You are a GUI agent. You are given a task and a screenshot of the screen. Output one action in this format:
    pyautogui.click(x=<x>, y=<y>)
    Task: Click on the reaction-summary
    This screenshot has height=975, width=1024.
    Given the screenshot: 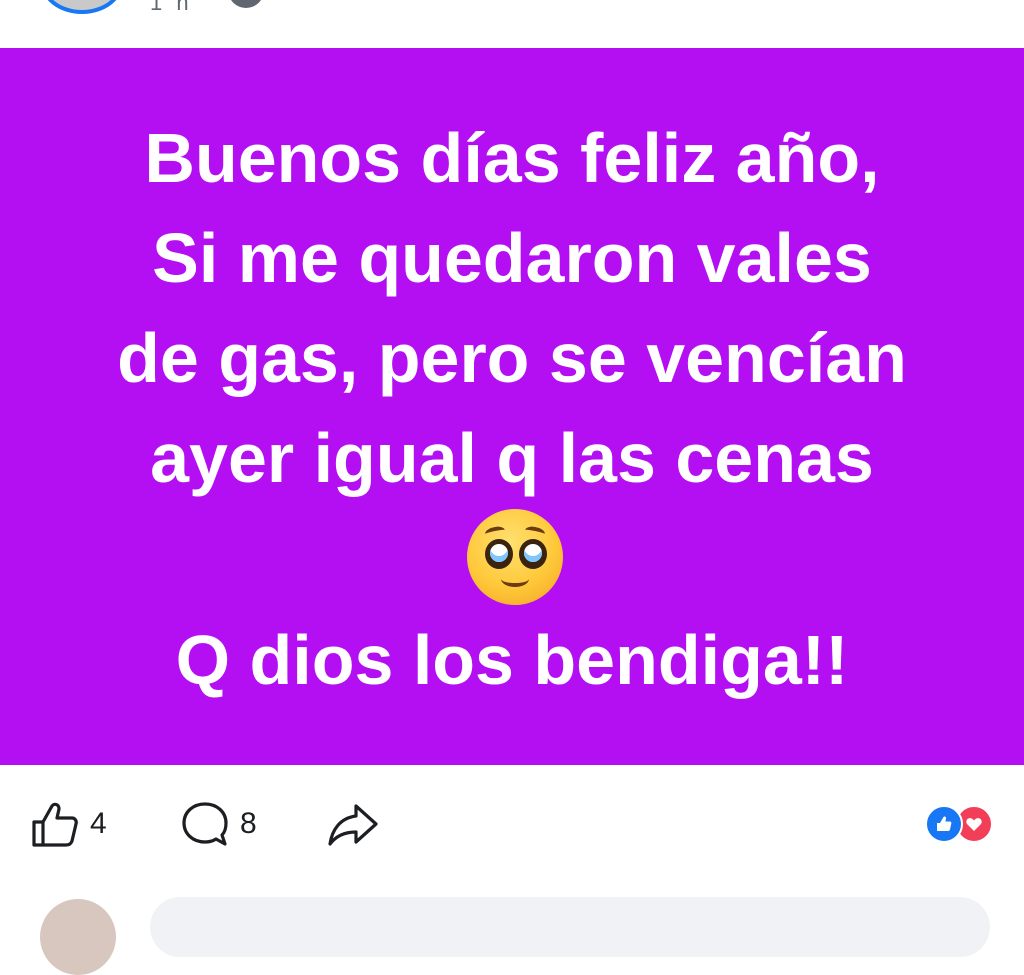 What is the action you would take?
    pyautogui.click(x=965, y=824)
    